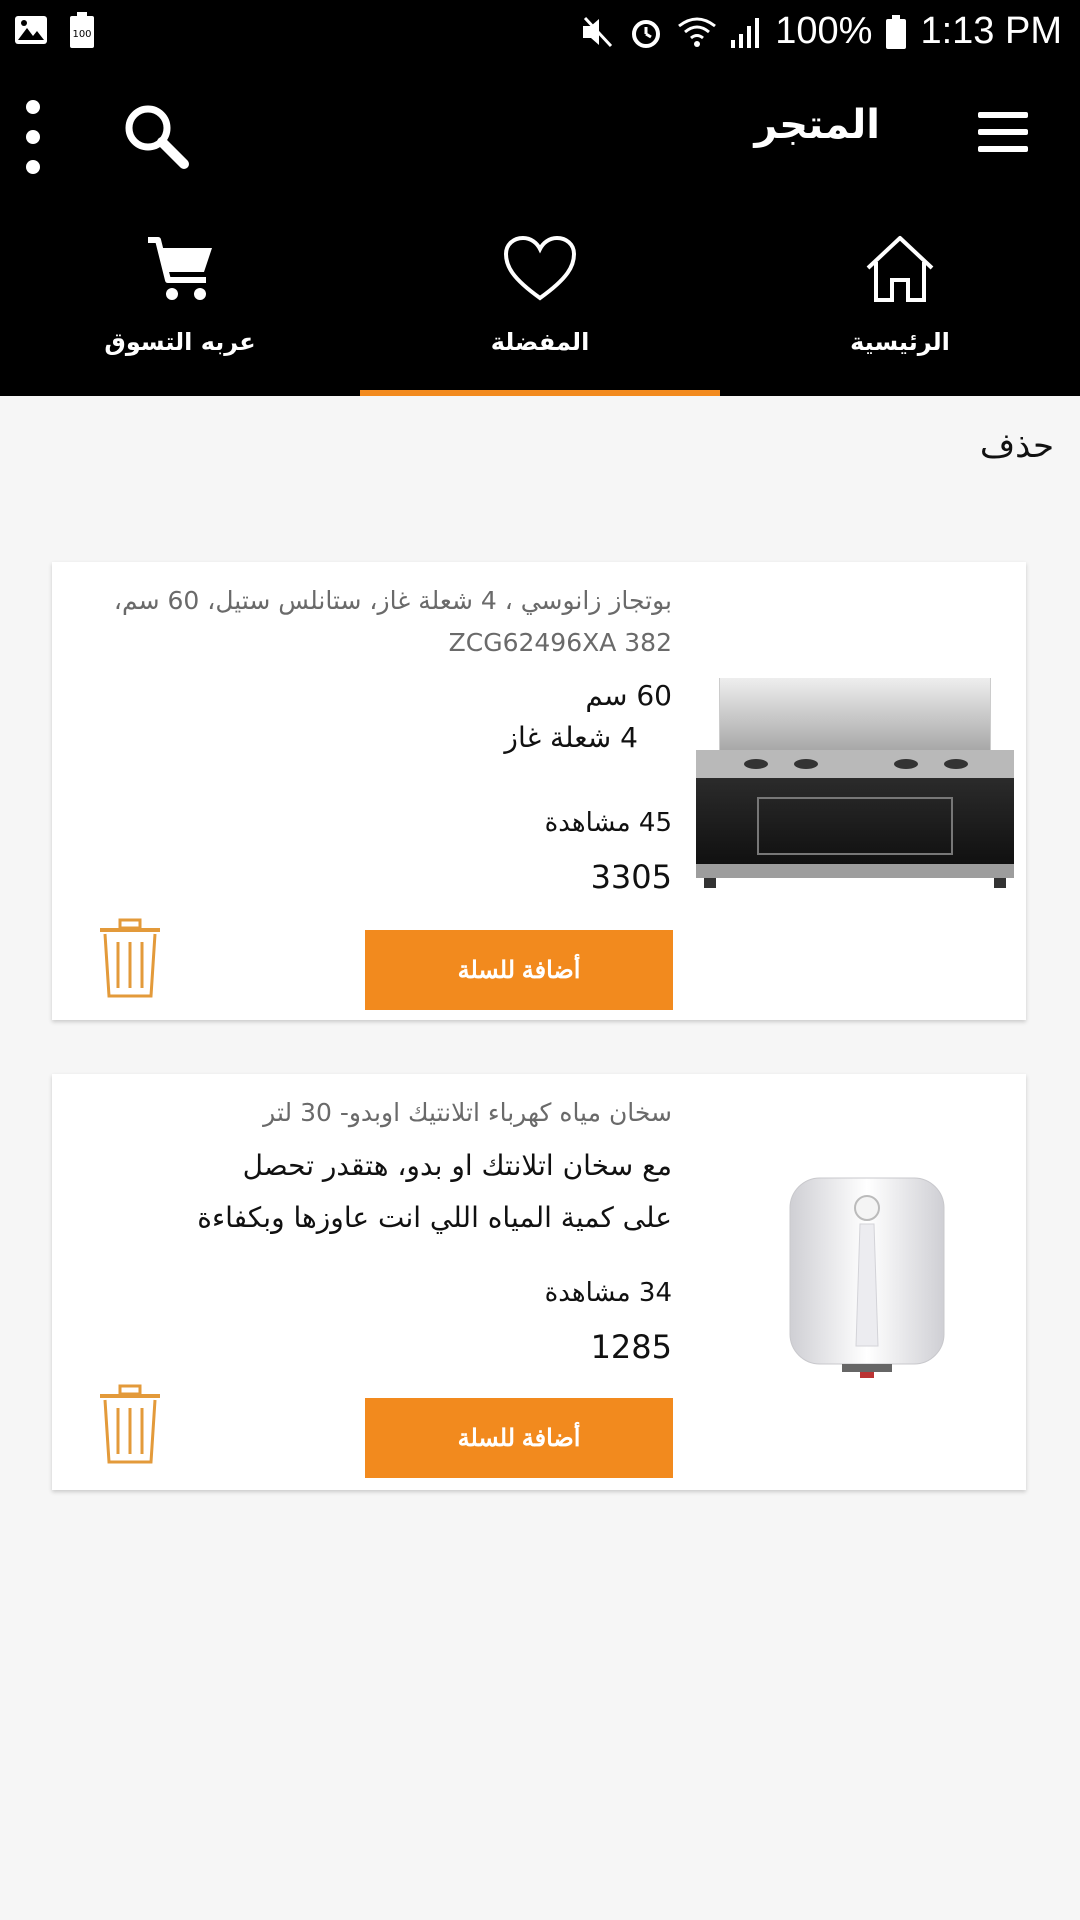  Describe the element at coordinates (746, 32) in the screenshot. I see `signal-icon` at that location.